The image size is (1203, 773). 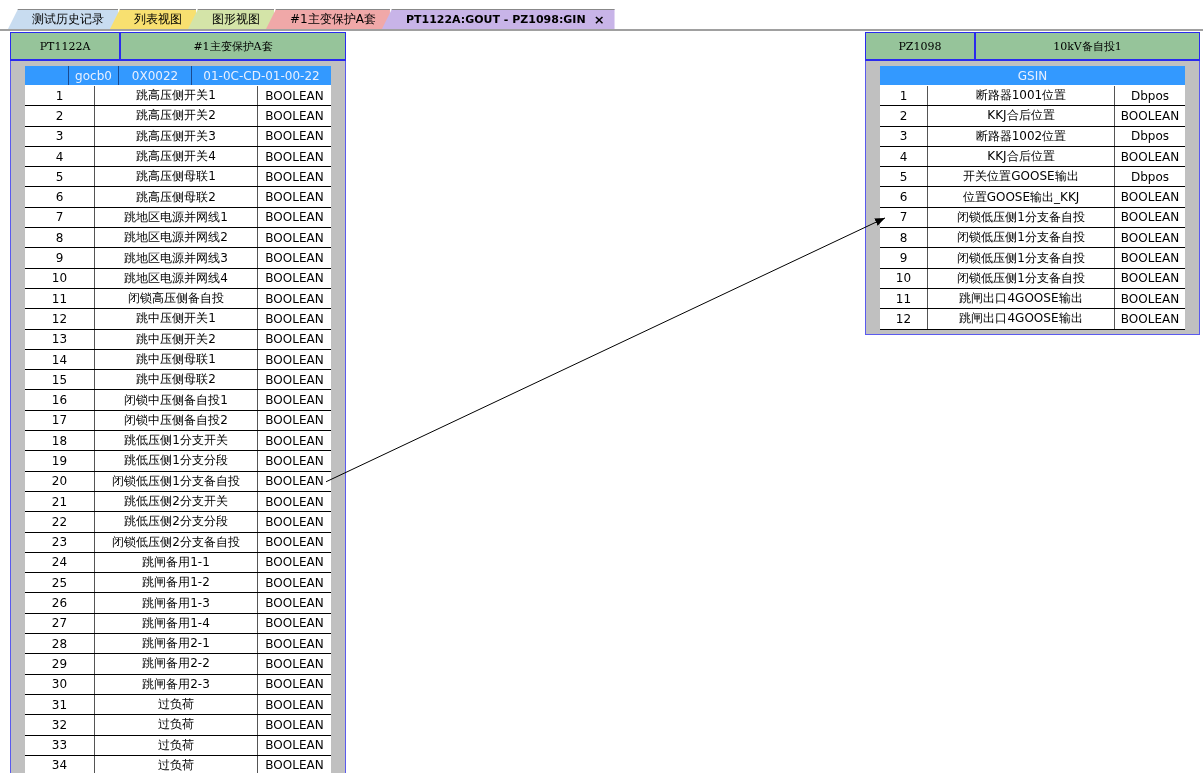 I want to click on table-cell: 跳低压侧2分支分段, so click(x=176, y=522).